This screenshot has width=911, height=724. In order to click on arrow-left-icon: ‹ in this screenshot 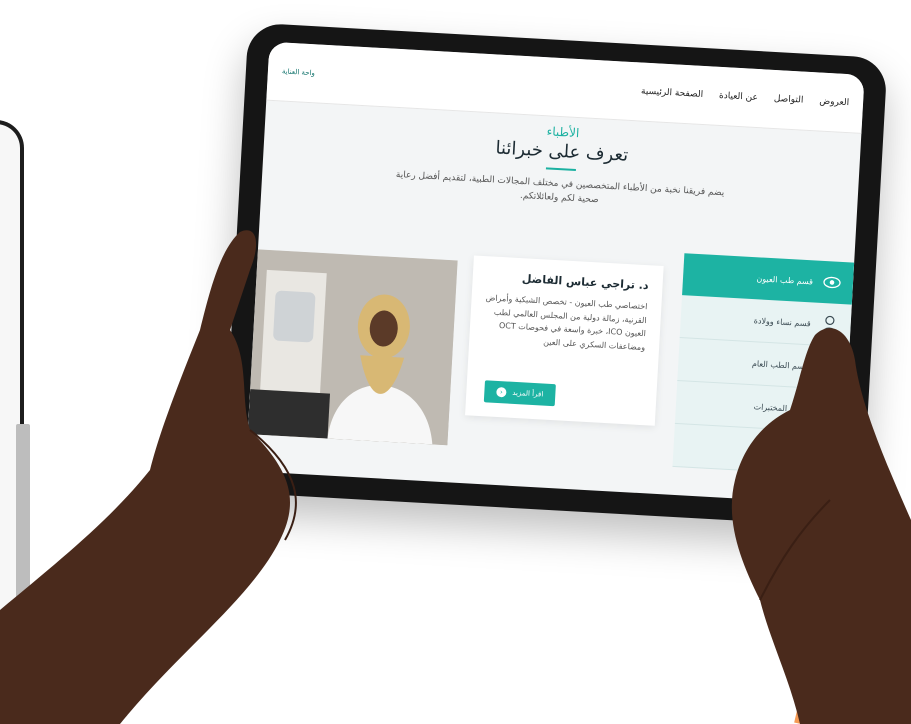, I will do `click(501, 392)`.